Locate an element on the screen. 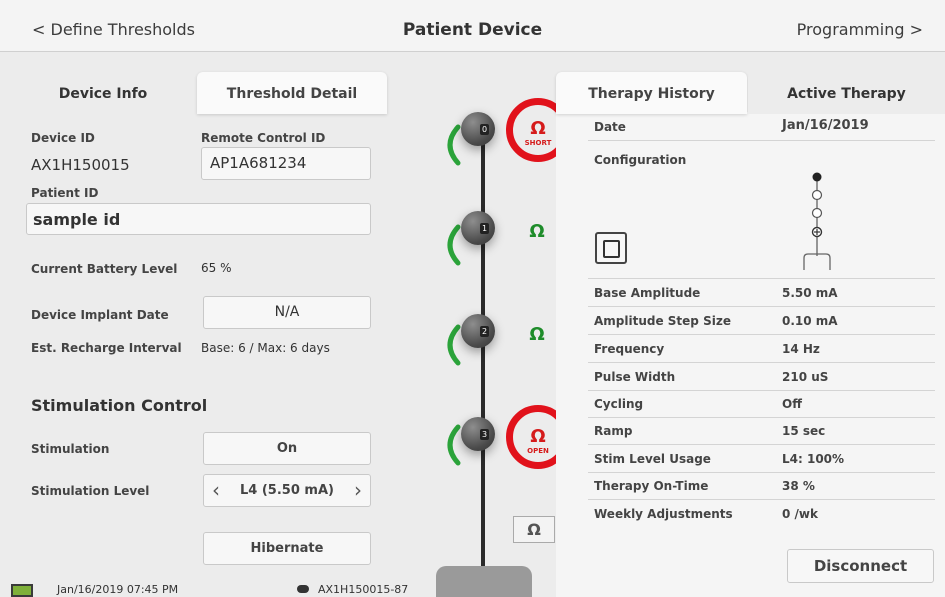 The height and width of the screenshot is (597, 945). battery-value: 65 % is located at coordinates (216, 268).